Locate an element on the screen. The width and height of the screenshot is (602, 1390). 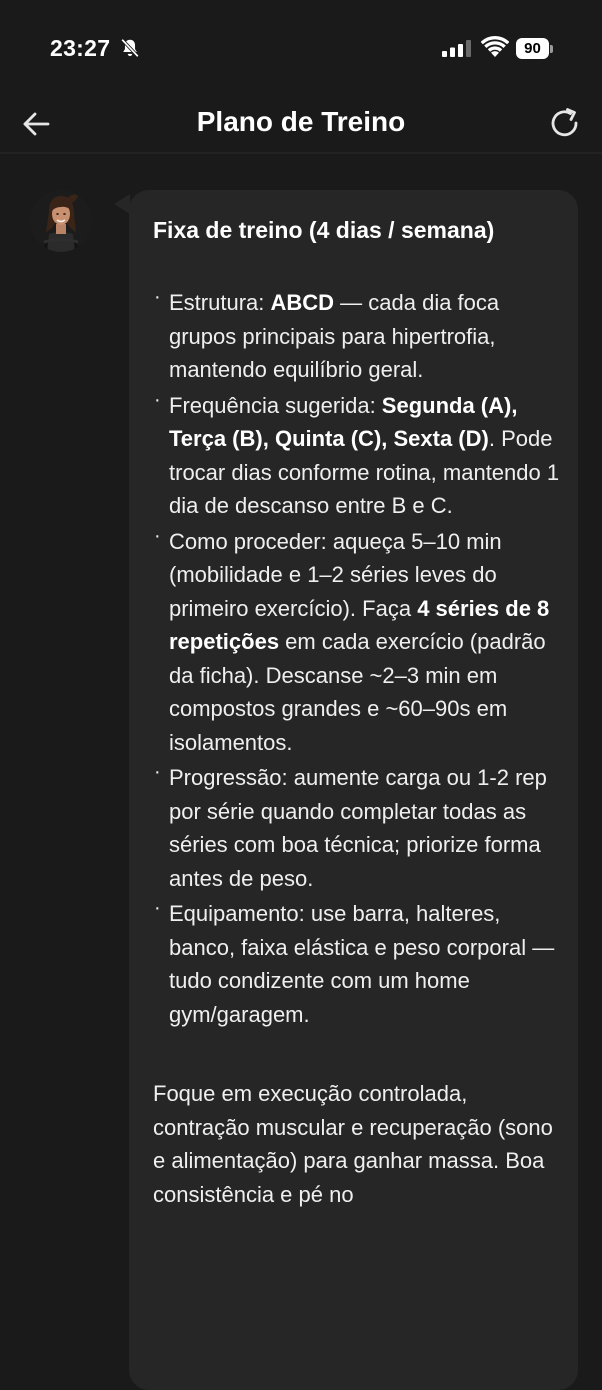
battery-icon: 90 is located at coordinates (535, 48).